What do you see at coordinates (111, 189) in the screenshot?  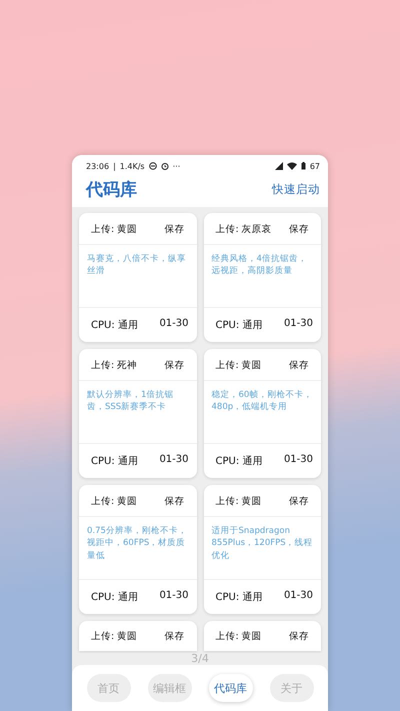 I see `page-title: 代码库` at bounding box center [111, 189].